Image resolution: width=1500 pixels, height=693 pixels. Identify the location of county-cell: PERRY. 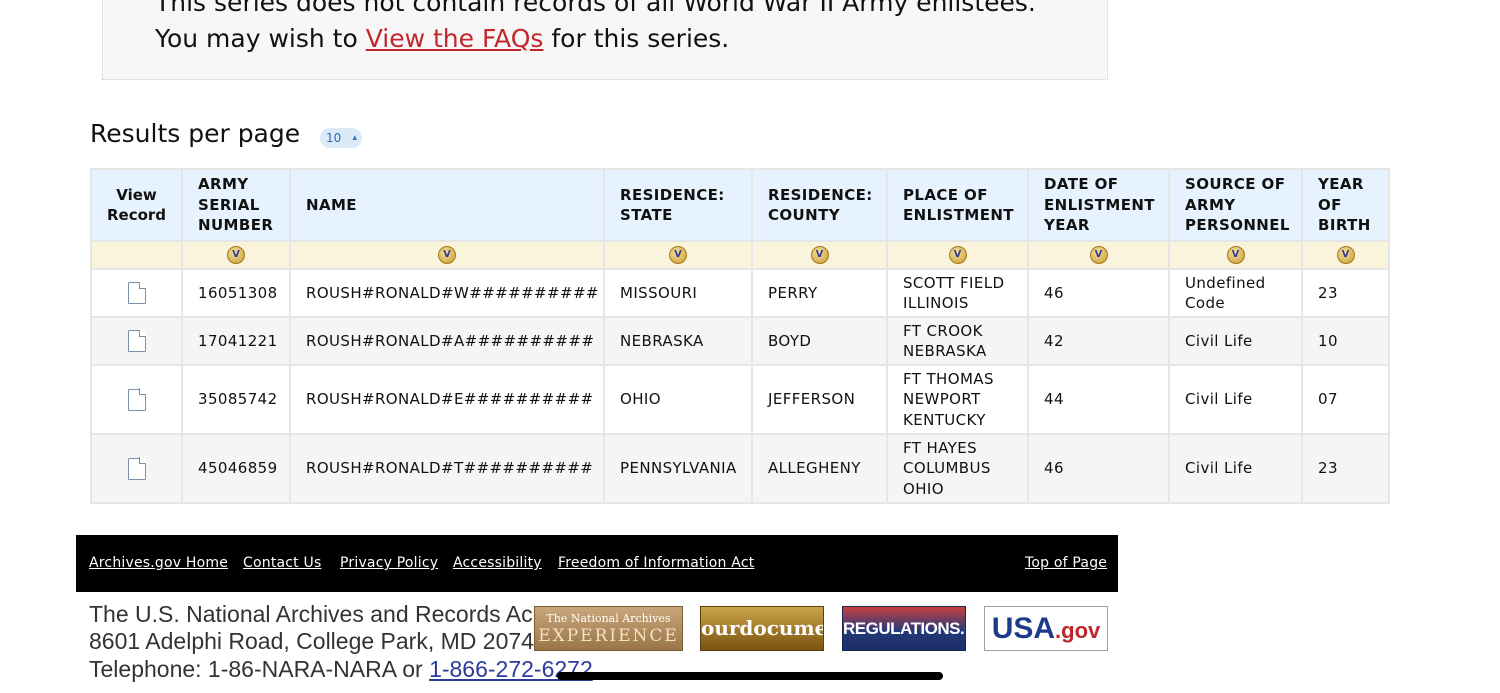
(819, 293).